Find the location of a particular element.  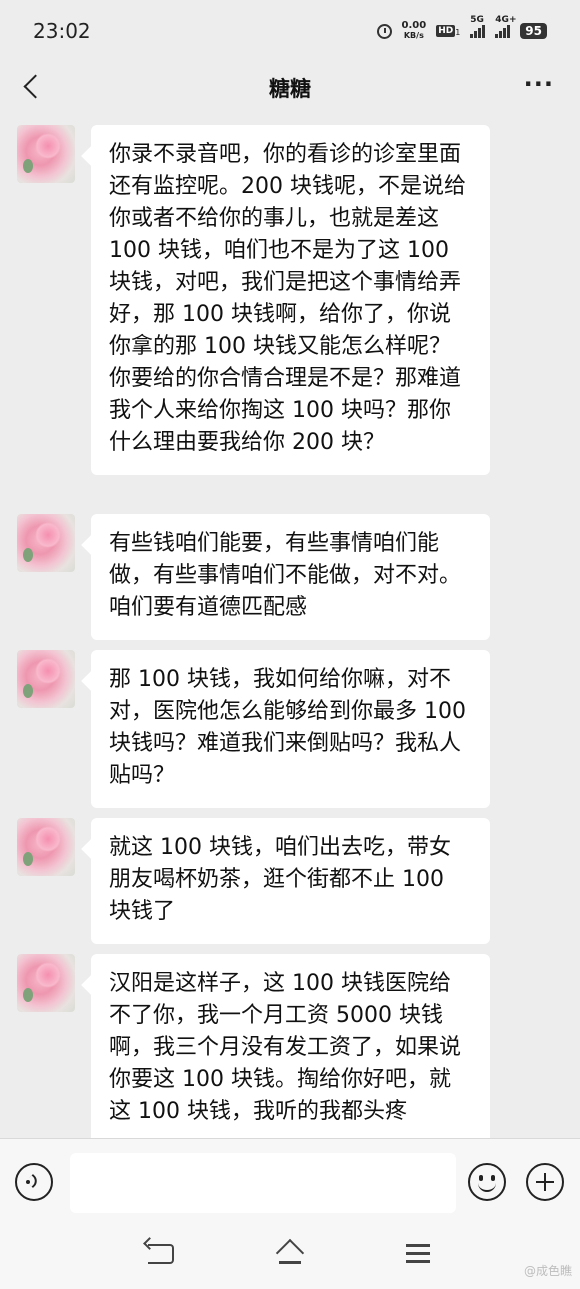

input-bar is located at coordinates (290, 1182).